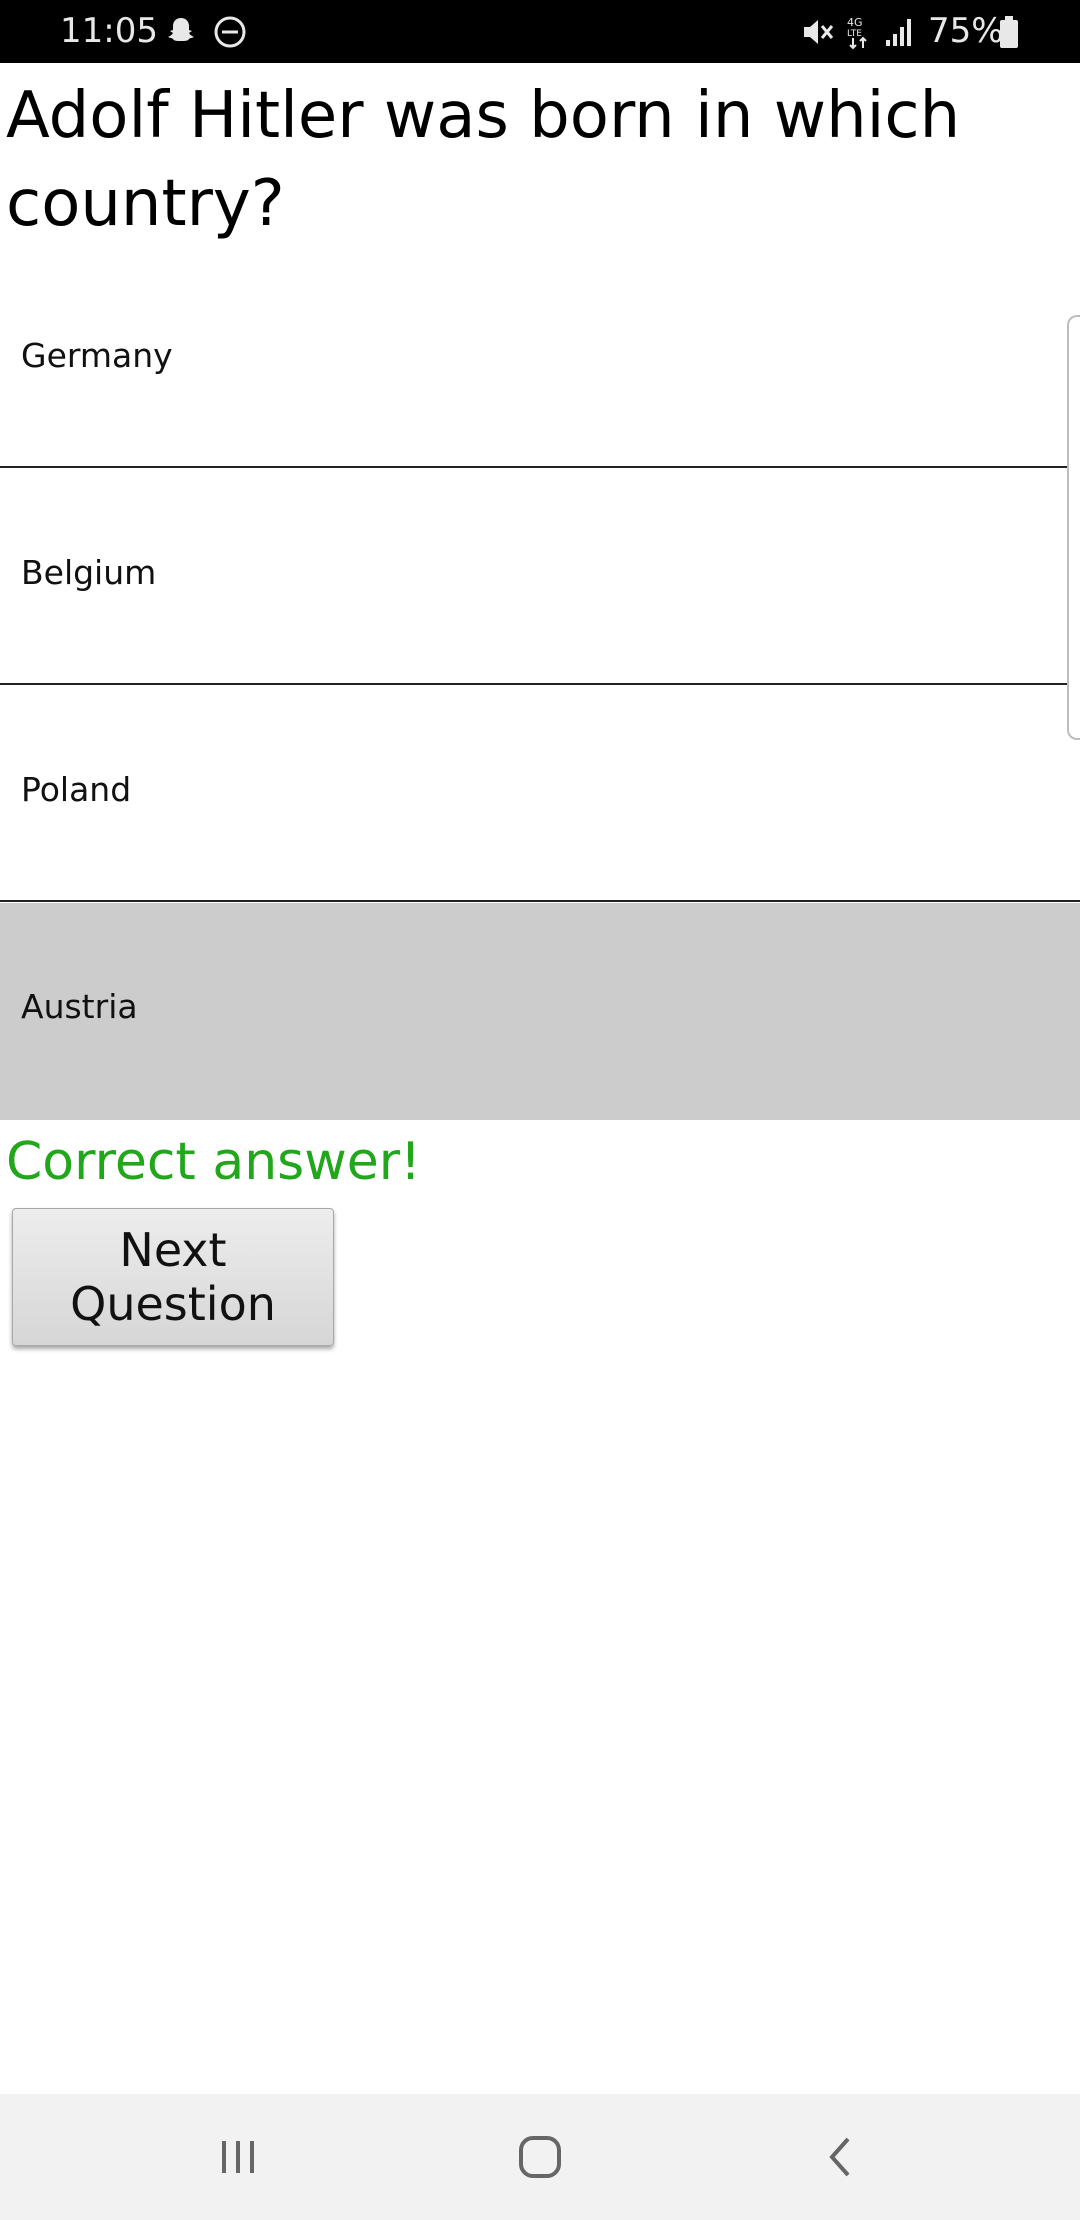 The image size is (1080, 2220). Describe the element at coordinates (483, 160) in the screenshot. I see `question-text: Adolf Hitler was born in which country?` at that location.